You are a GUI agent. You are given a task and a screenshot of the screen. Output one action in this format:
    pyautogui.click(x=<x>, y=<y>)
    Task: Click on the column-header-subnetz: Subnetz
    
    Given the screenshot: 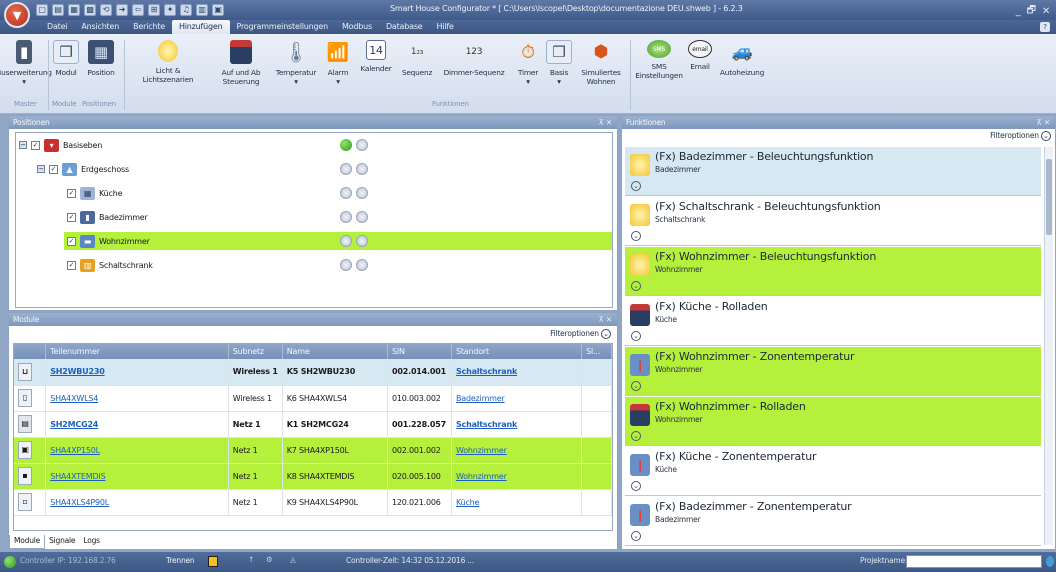 What is the action you would take?
    pyautogui.click(x=255, y=351)
    